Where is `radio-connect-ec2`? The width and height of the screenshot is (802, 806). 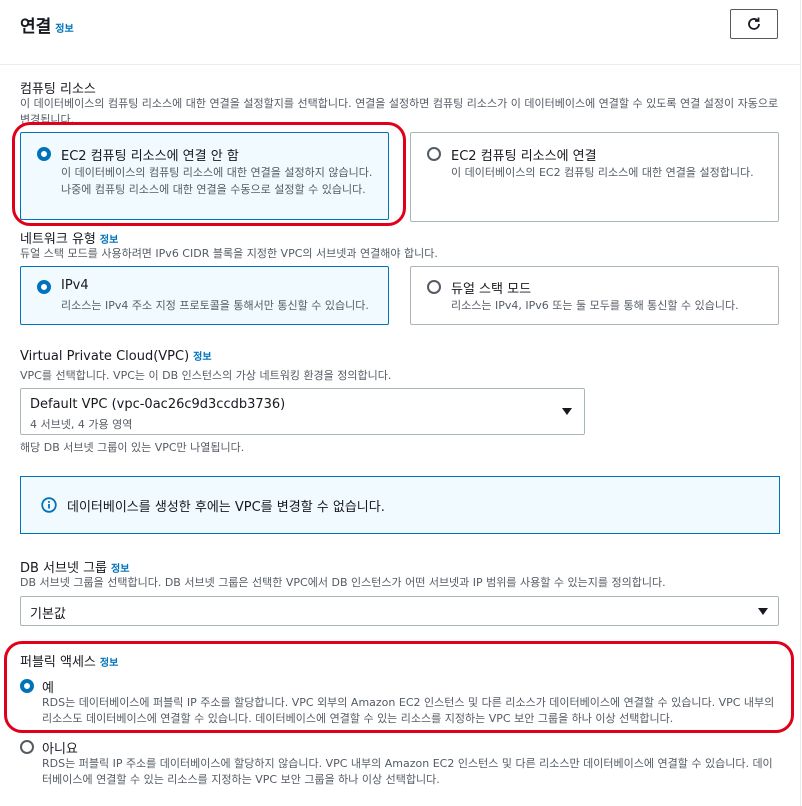 radio-connect-ec2 is located at coordinates (434, 154).